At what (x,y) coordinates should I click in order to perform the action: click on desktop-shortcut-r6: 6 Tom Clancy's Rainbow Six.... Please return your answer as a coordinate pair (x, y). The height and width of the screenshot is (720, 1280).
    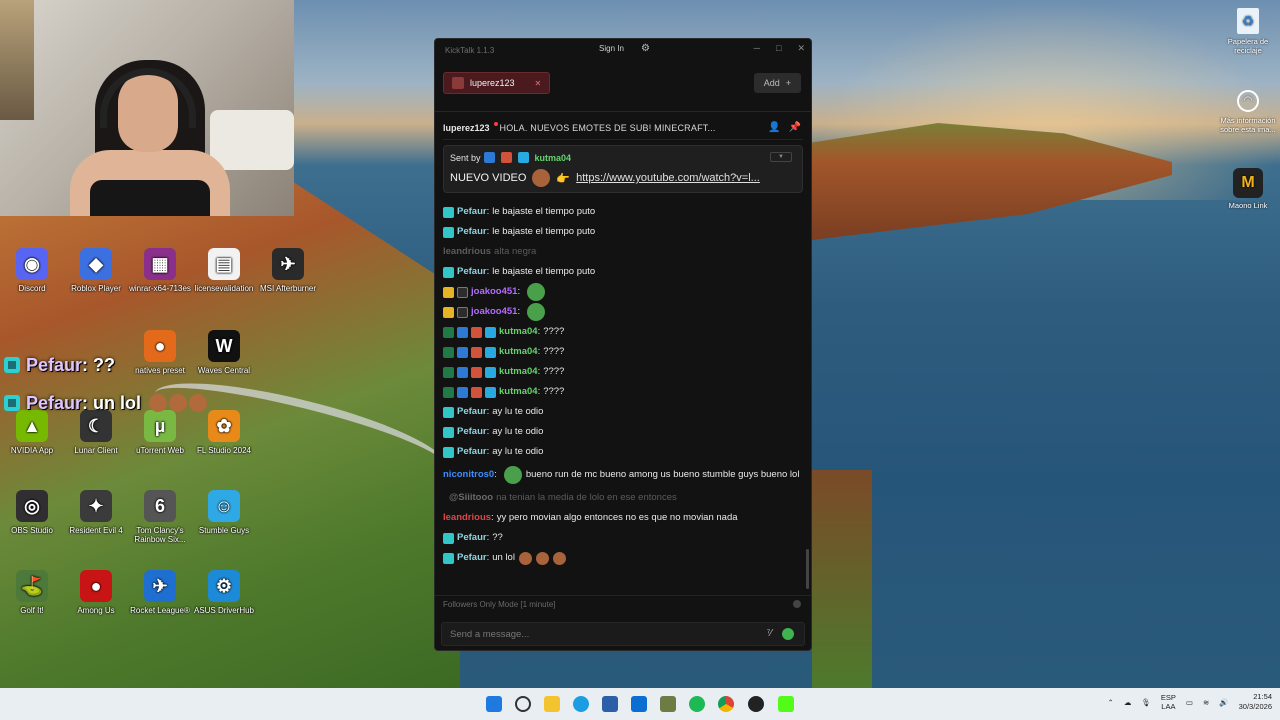
    Looking at the image, I should click on (160, 517).